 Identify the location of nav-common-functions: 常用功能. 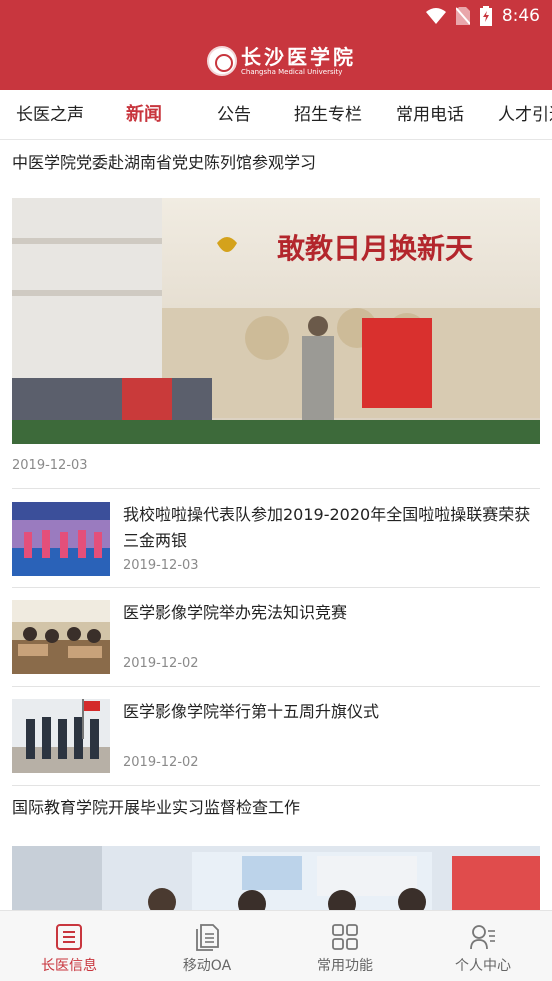
(345, 946).